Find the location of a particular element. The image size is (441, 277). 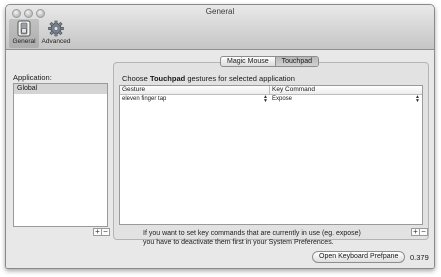

remove-application-button: − is located at coordinates (105, 232).